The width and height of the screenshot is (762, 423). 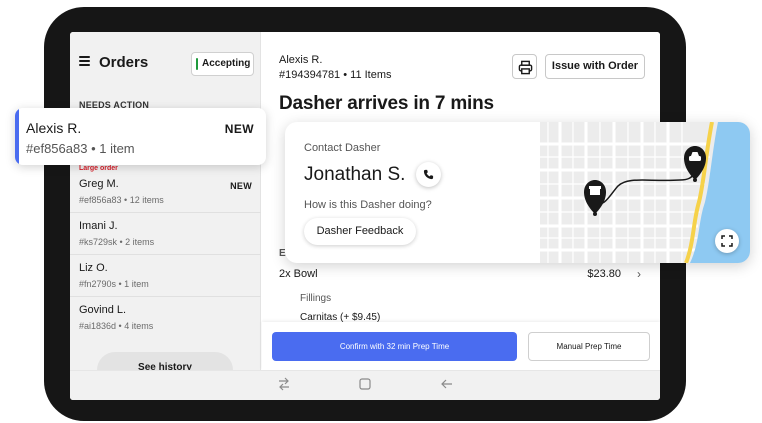 I want to click on sidebar-header: Orders Accepting, so click(x=165, y=63).